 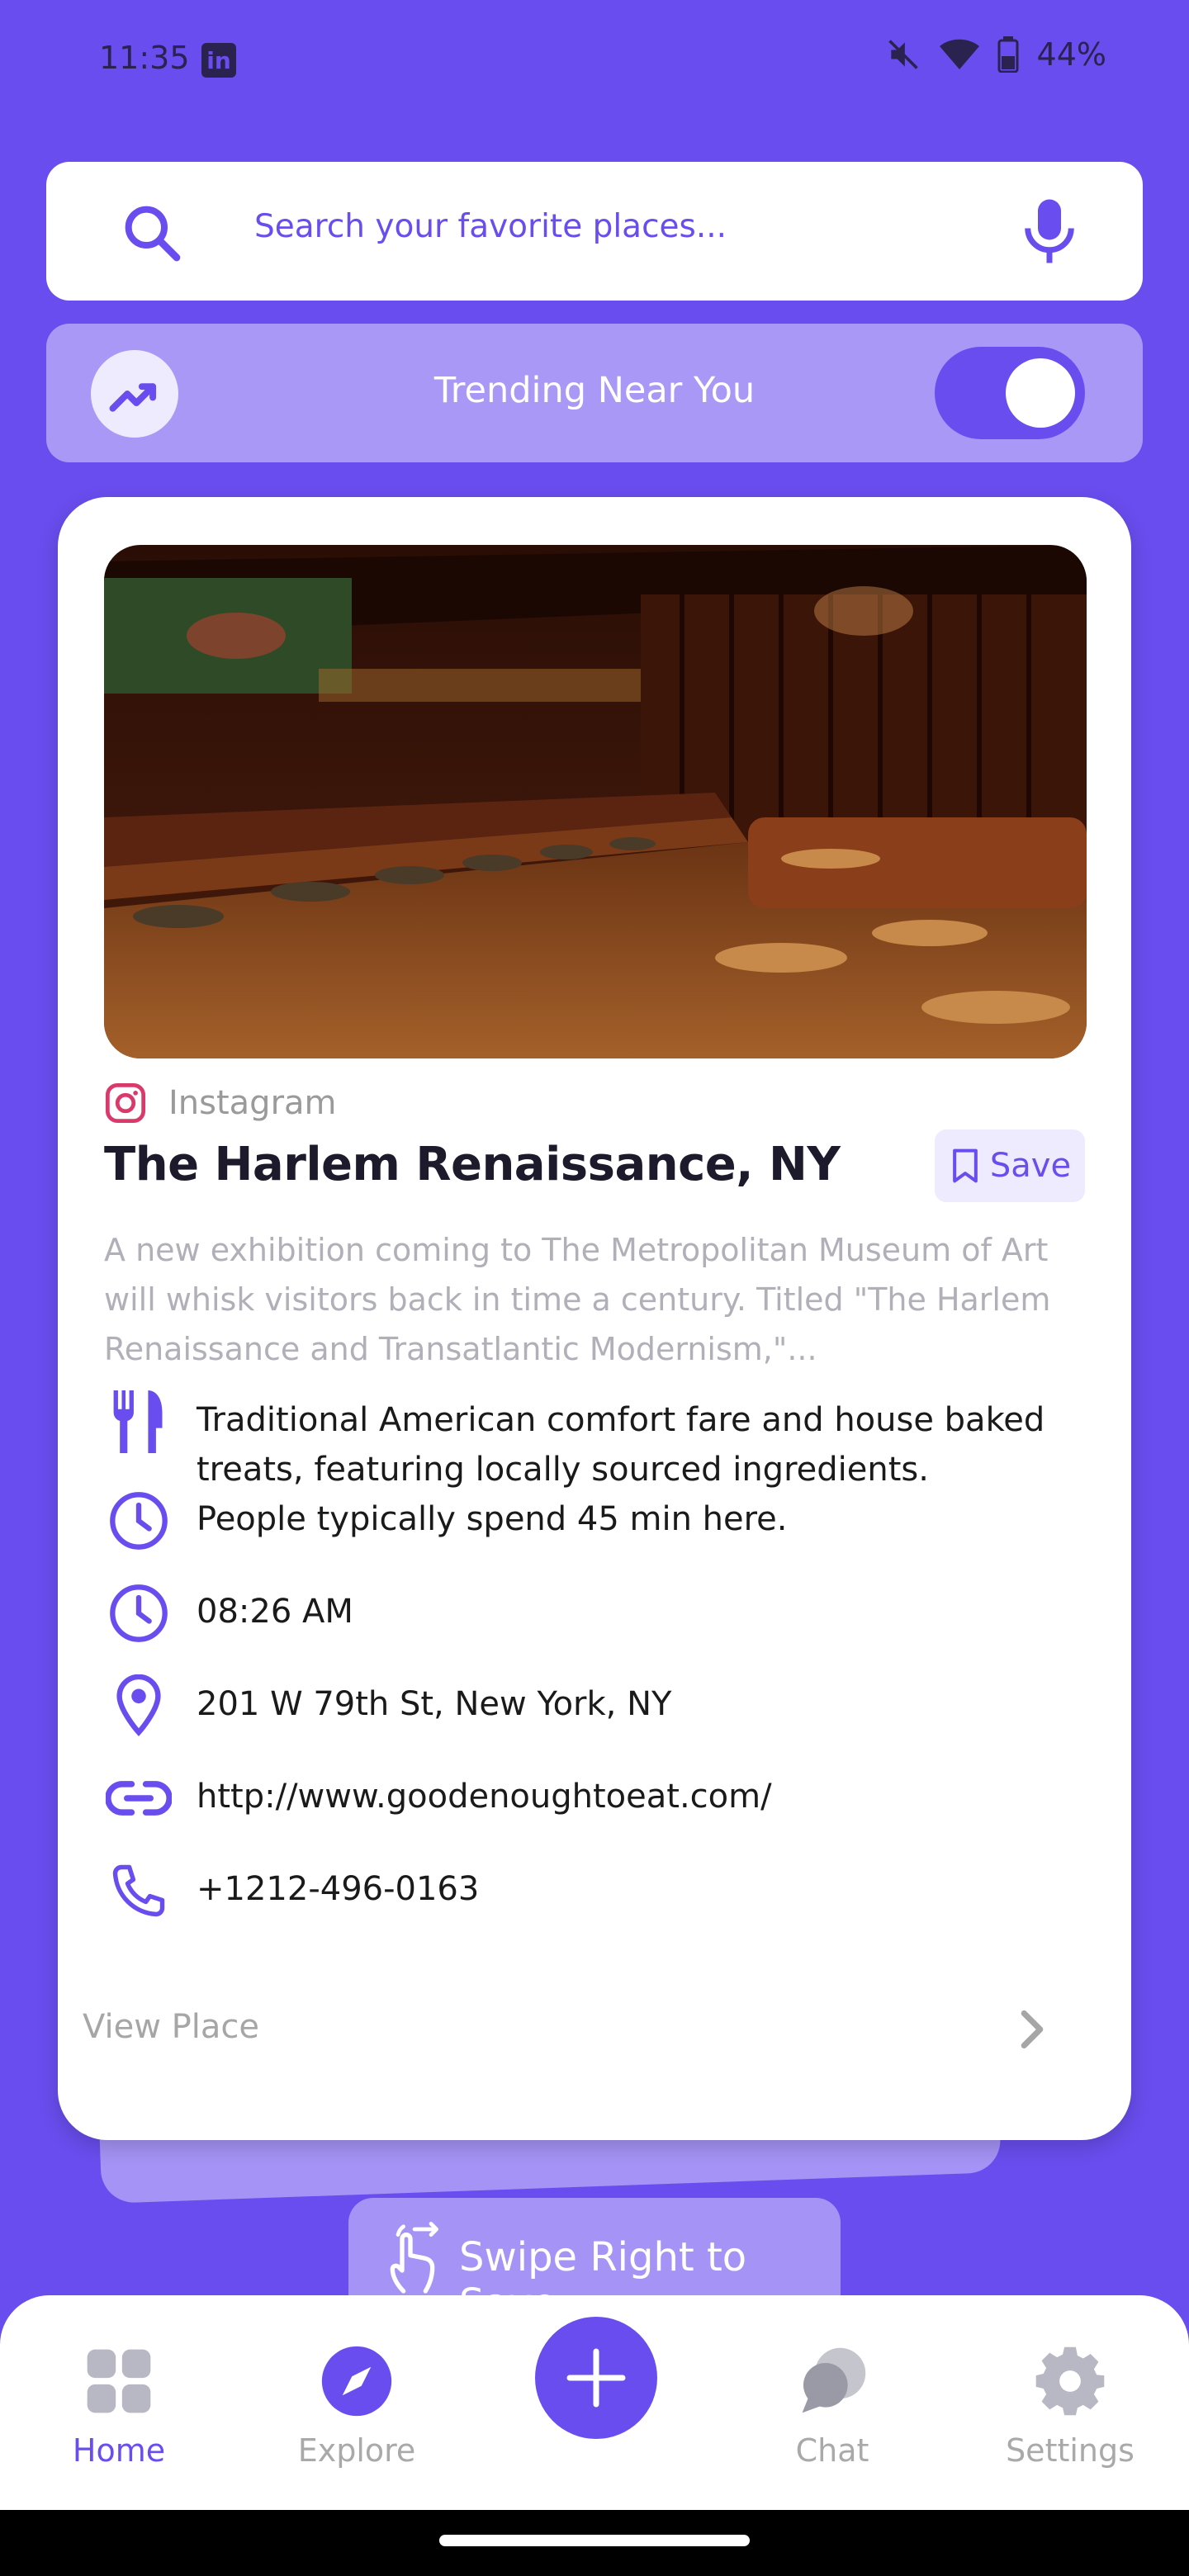 I want to click on nav-label-explore: Explore, so click(x=356, y=2450).